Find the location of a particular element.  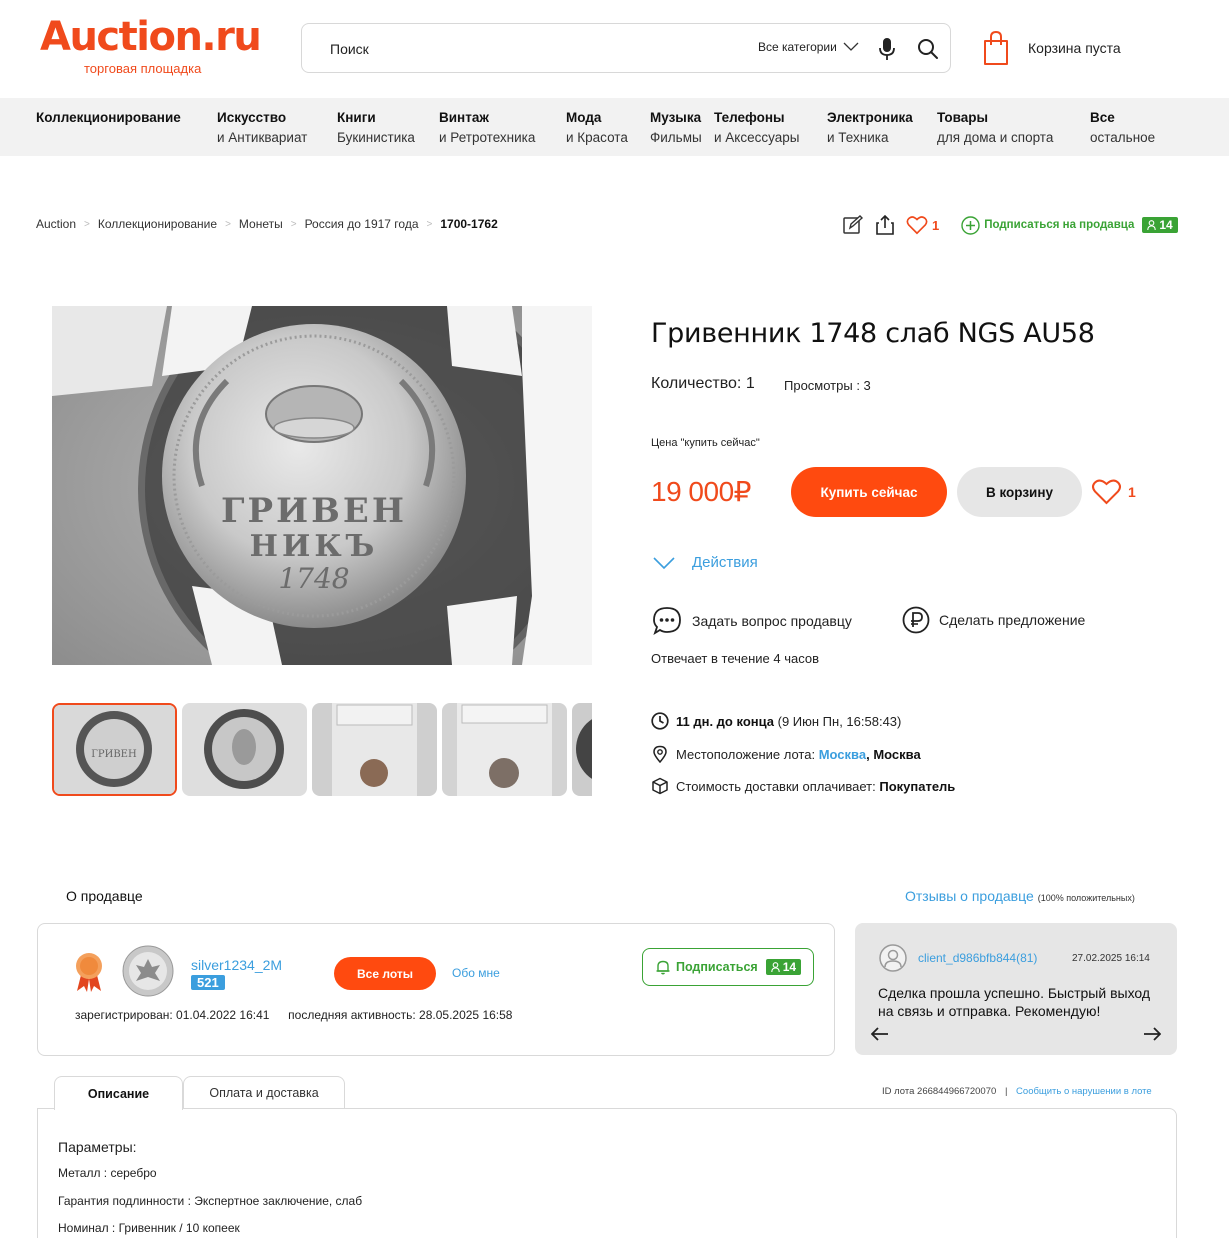

search-icon is located at coordinates (928, 49).